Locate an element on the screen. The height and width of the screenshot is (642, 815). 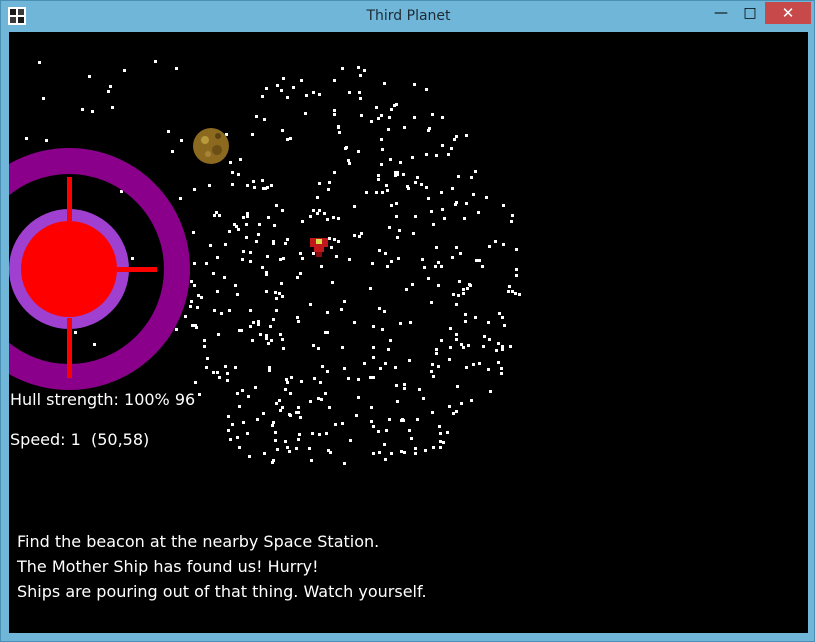
maximize-button: □ is located at coordinates (750, 13).